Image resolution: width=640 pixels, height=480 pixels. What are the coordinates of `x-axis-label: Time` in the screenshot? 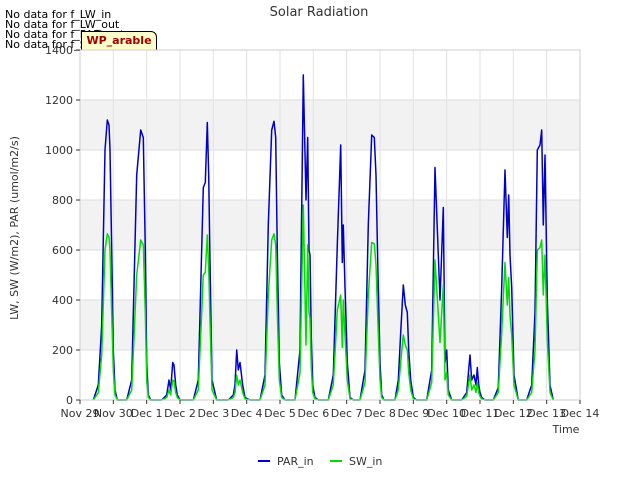 It's located at (566, 429).